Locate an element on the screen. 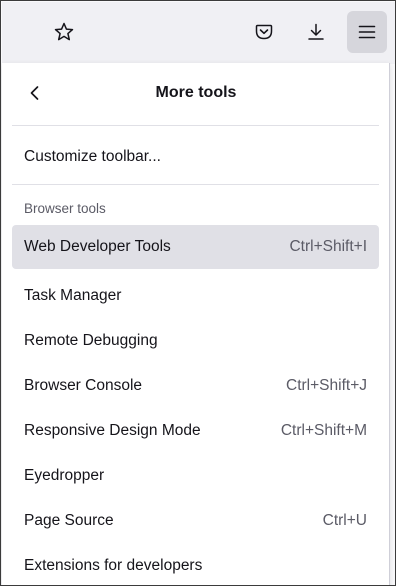 The image size is (396, 586). pocket-icon is located at coordinates (264, 32).